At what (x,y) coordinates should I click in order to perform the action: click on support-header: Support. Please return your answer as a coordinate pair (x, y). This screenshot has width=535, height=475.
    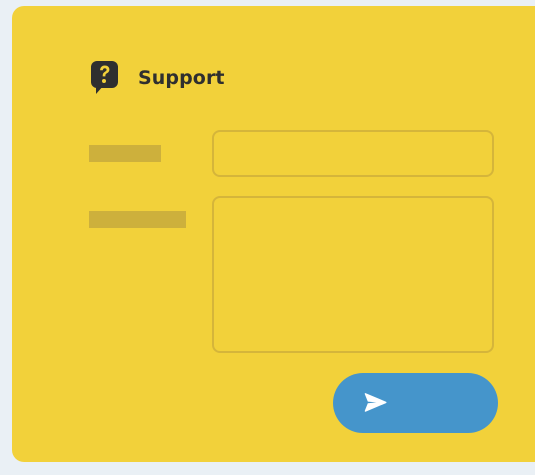
    Looking at the image, I should click on (158, 78).